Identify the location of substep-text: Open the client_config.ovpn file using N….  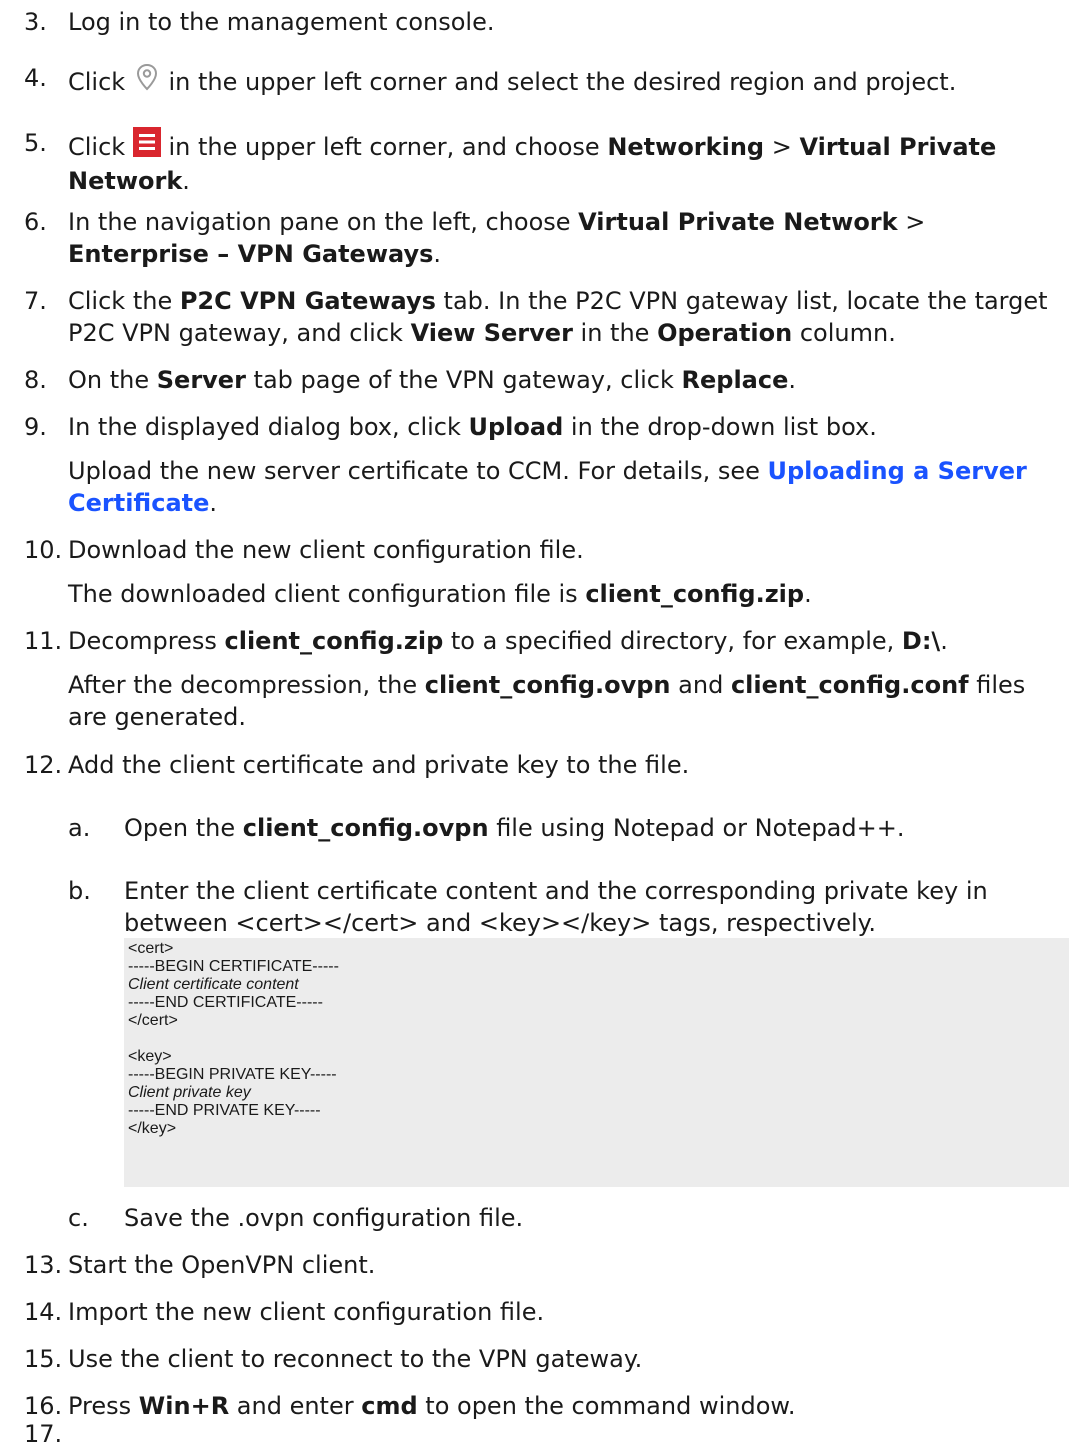
(514, 828).